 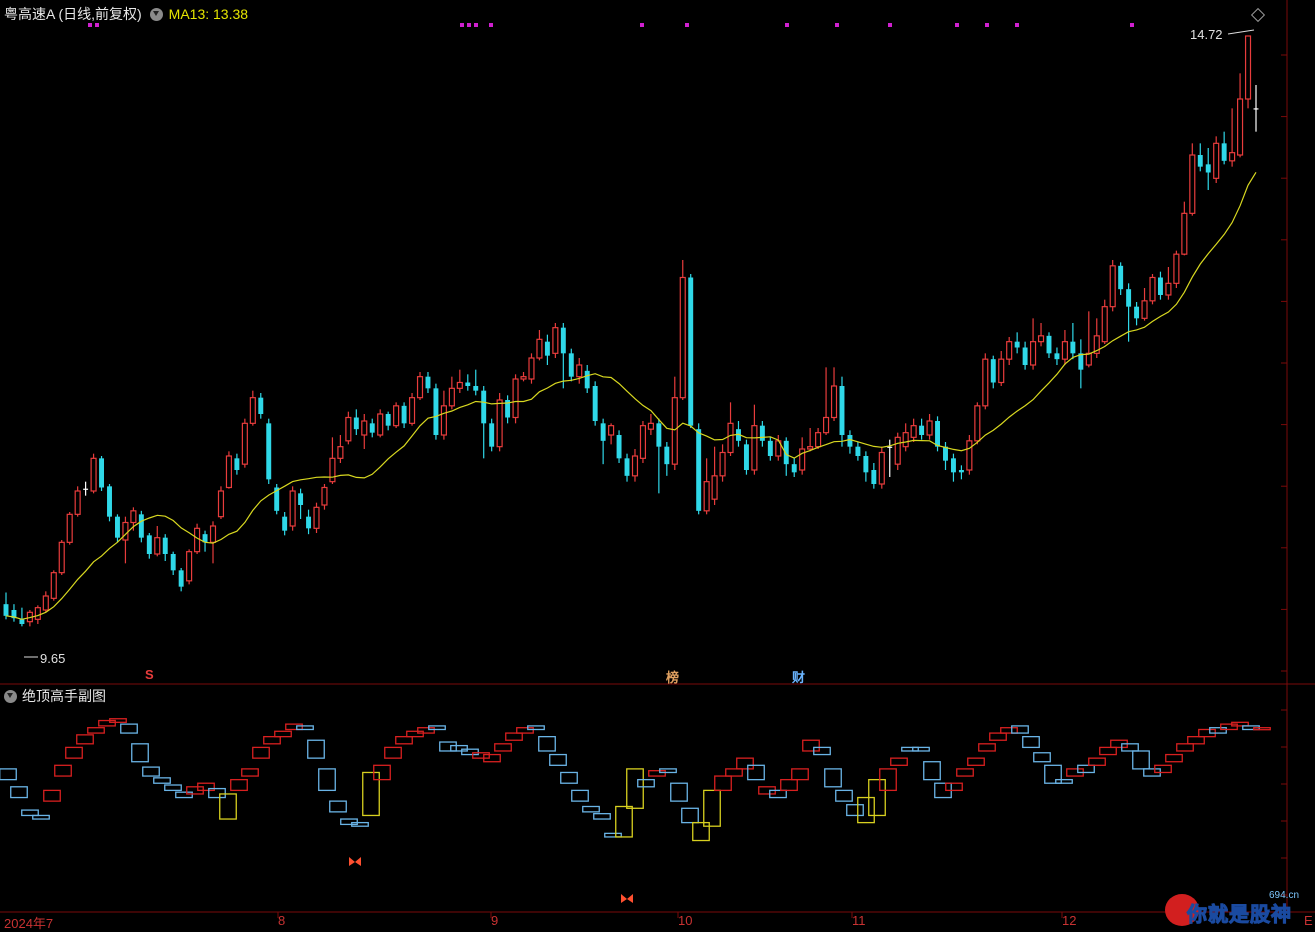 What do you see at coordinates (1239, 915) in the screenshot?
I see `watermark-text: 你就是股神` at bounding box center [1239, 915].